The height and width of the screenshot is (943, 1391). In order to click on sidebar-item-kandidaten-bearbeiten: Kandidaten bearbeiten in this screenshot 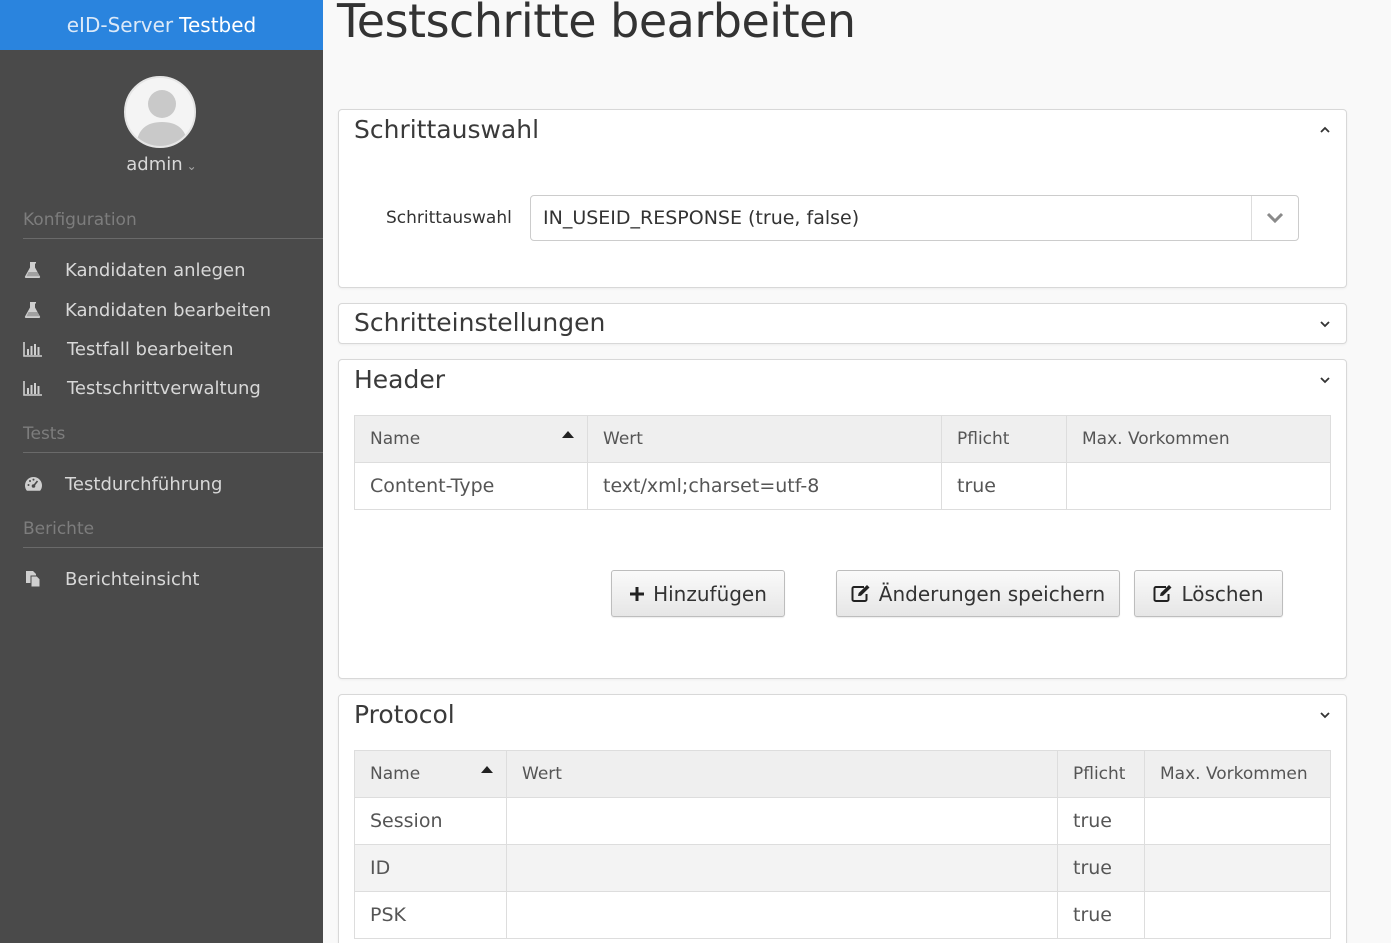, I will do `click(147, 310)`.